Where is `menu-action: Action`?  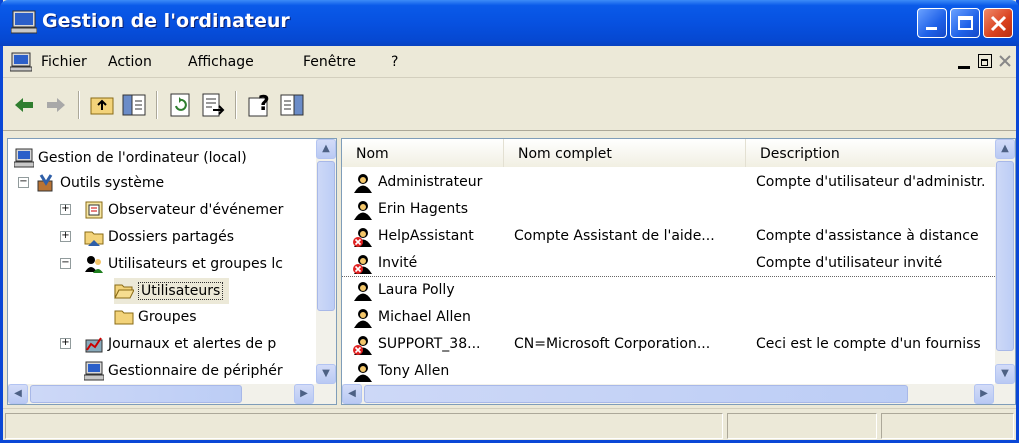 menu-action: Action is located at coordinates (130, 62).